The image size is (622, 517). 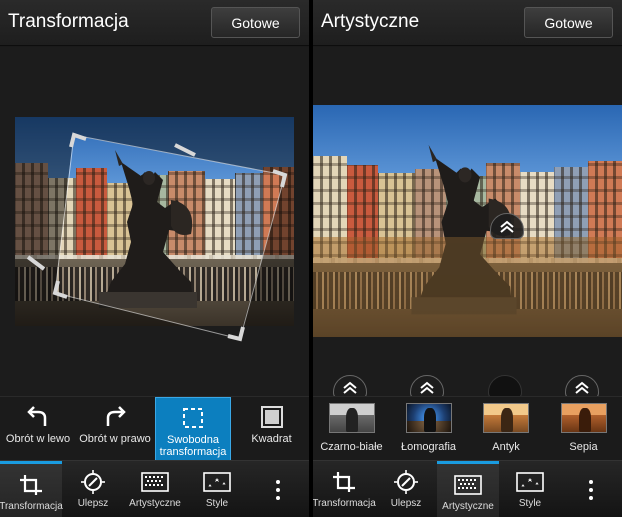 What do you see at coordinates (154, 23) in the screenshot?
I see `title-bar: Transformacja Gotowe` at bounding box center [154, 23].